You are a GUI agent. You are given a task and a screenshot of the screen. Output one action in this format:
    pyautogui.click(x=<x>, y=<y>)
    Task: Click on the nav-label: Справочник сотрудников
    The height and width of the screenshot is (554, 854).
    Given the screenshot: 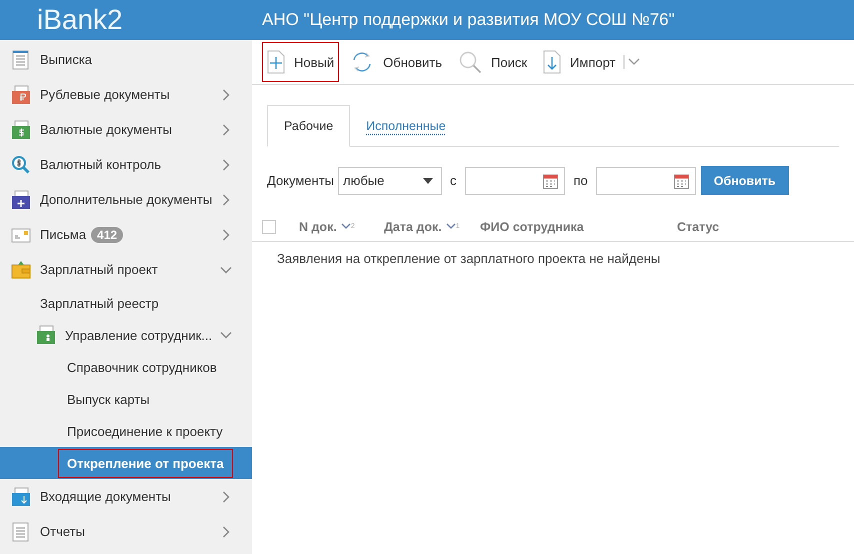 What is the action you would take?
    pyautogui.click(x=142, y=367)
    